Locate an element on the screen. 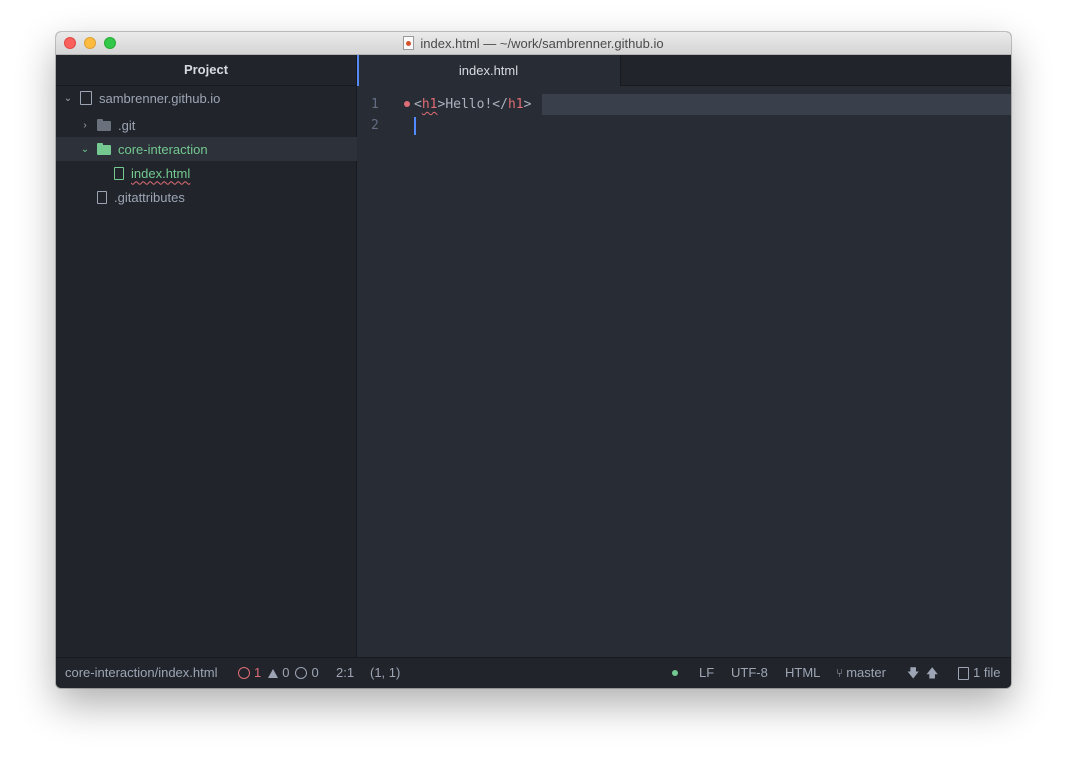  text-cursor is located at coordinates (415, 126).